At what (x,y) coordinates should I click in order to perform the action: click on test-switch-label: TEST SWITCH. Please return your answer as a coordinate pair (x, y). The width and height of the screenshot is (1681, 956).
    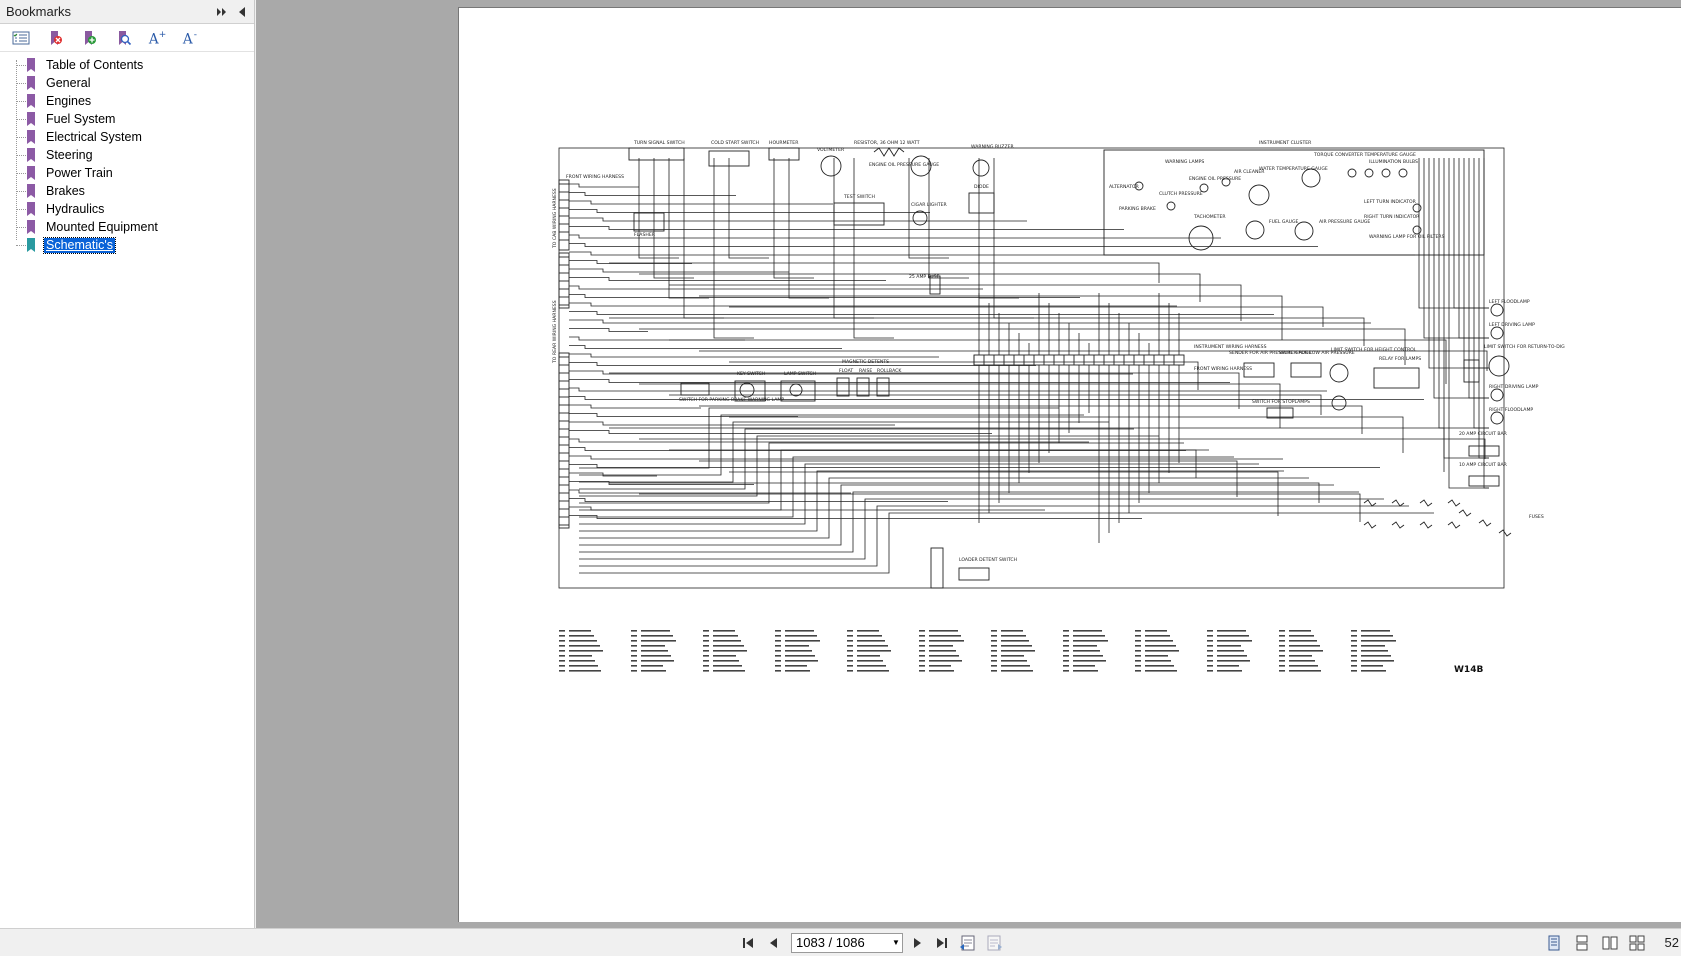
    Looking at the image, I should click on (859, 197).